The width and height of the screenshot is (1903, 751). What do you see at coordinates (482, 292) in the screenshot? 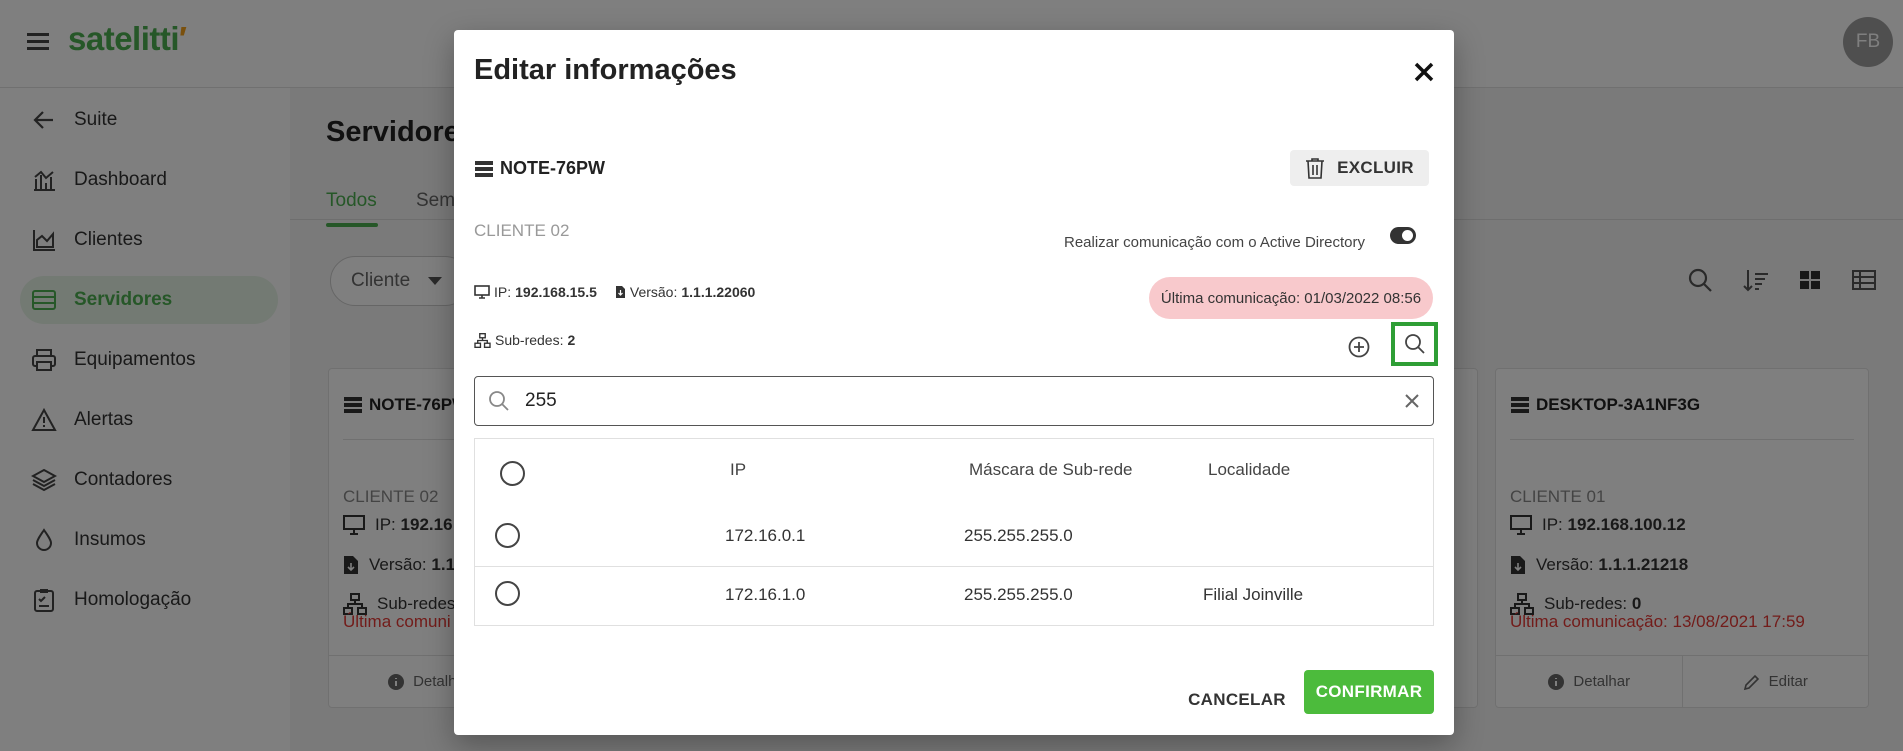
I see `monitor-icon` at bounding box center [482, 292].